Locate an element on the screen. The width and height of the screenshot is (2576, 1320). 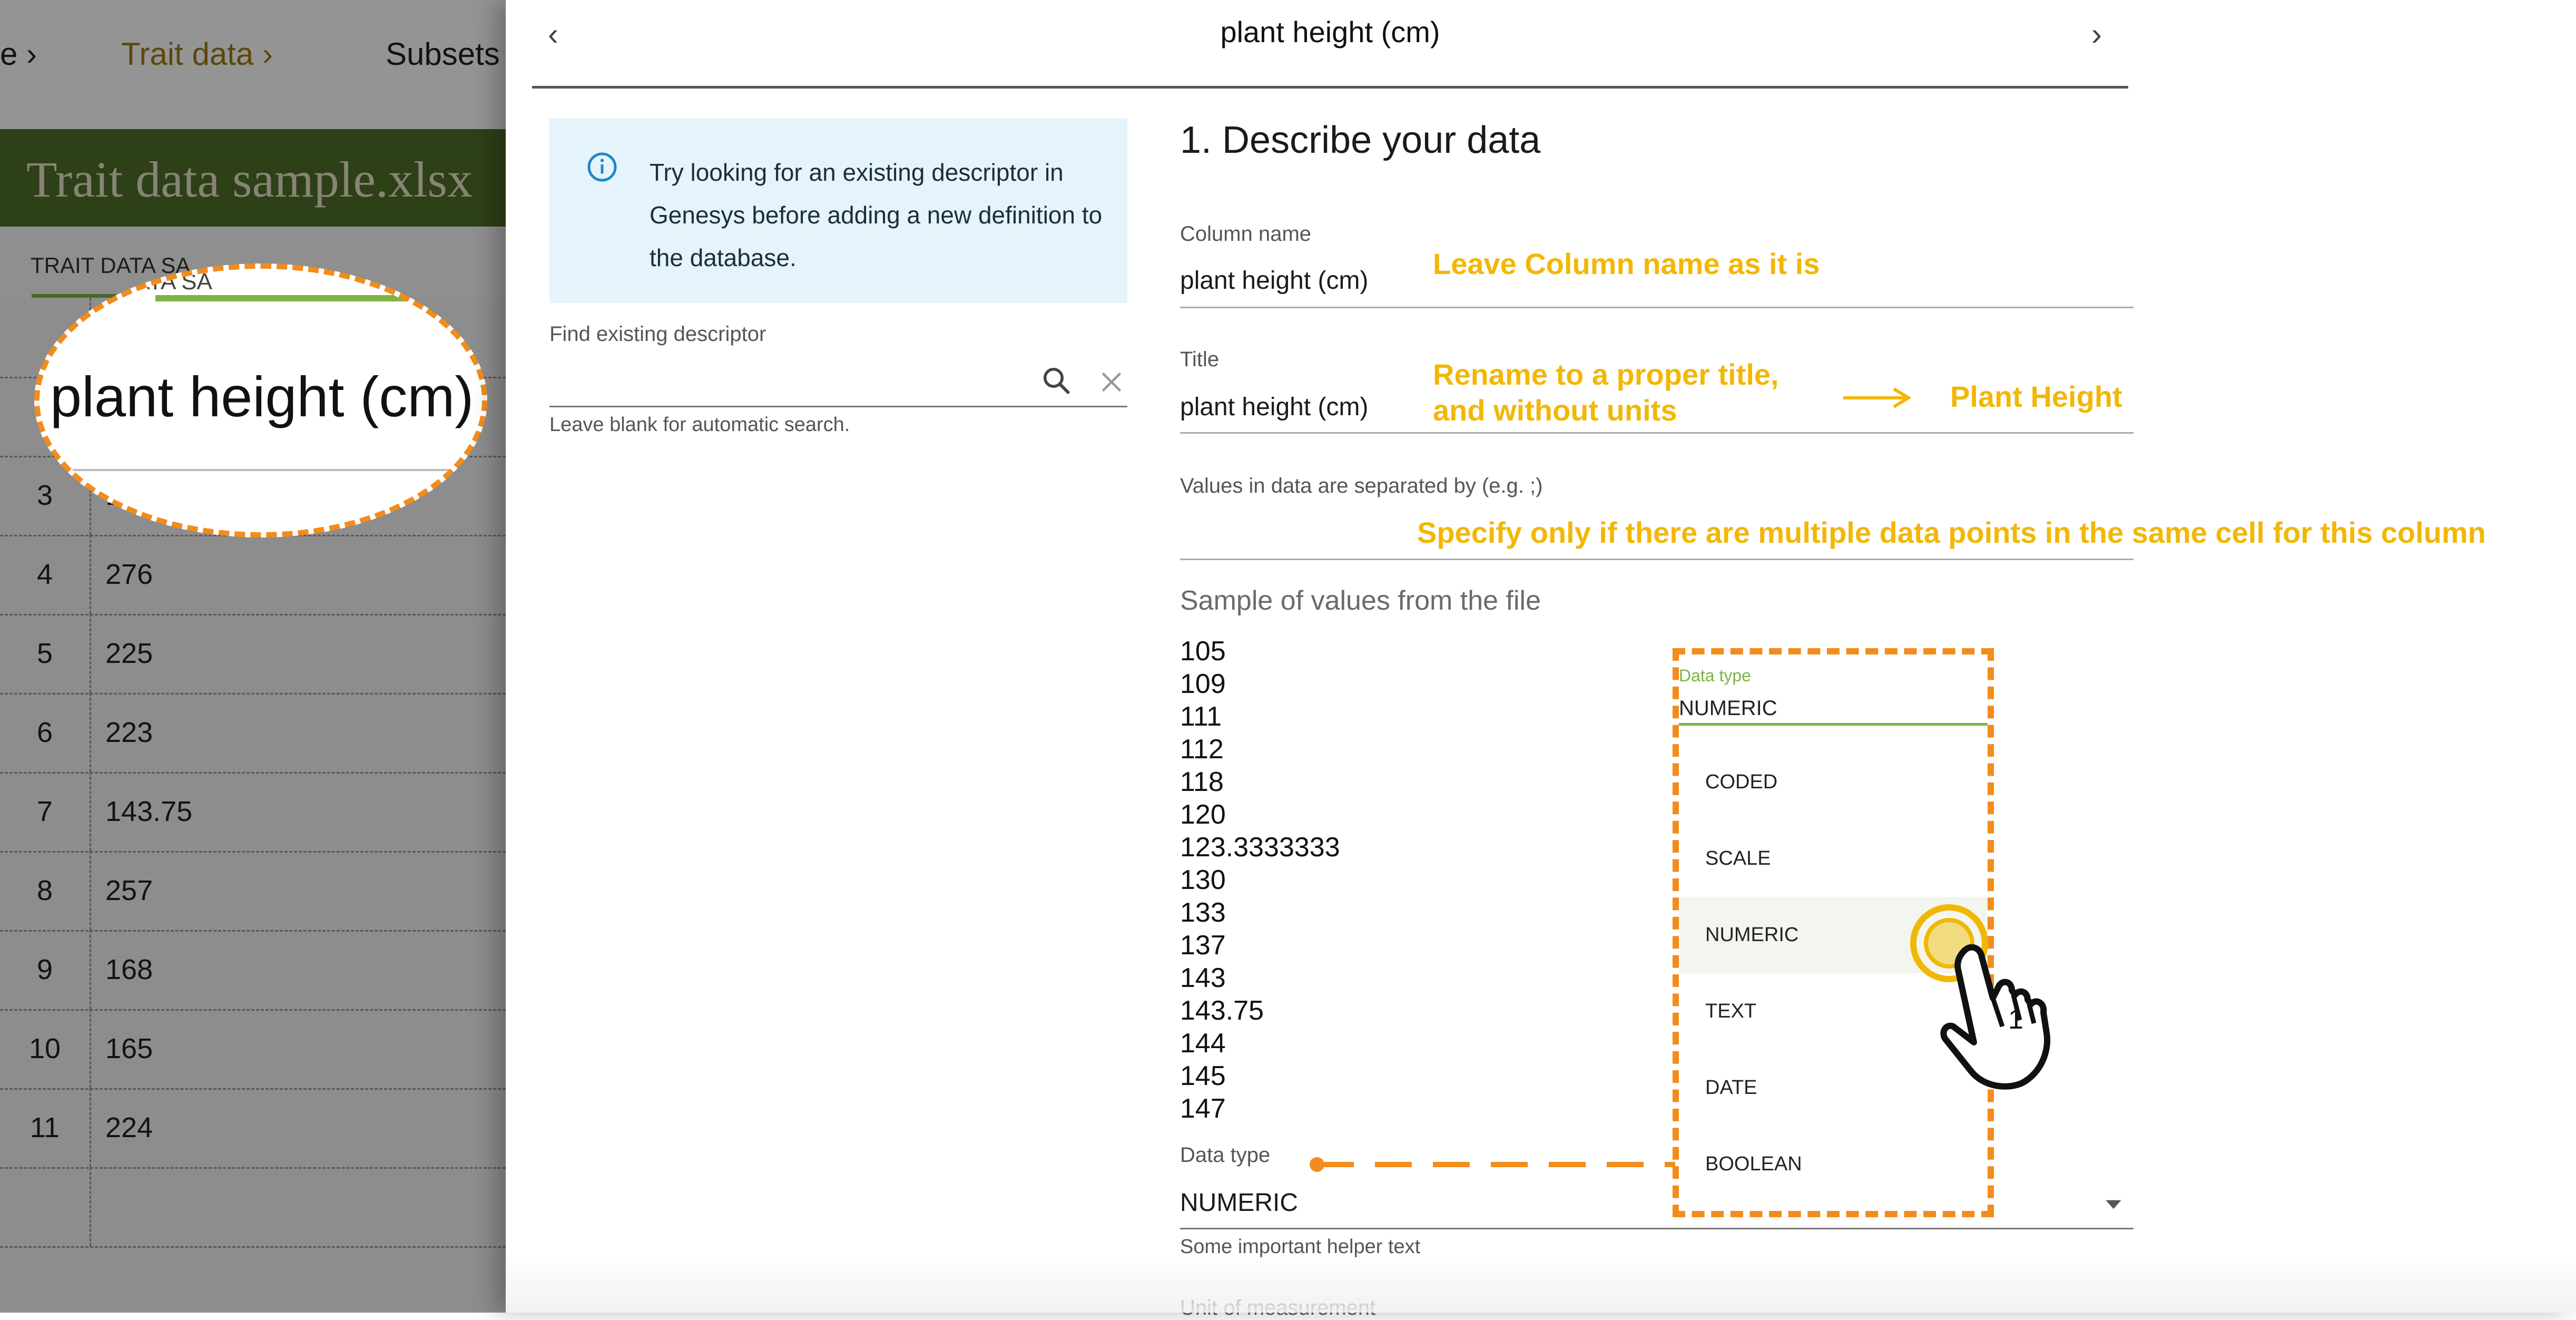
info-icon is located at coordinates (602, 167).